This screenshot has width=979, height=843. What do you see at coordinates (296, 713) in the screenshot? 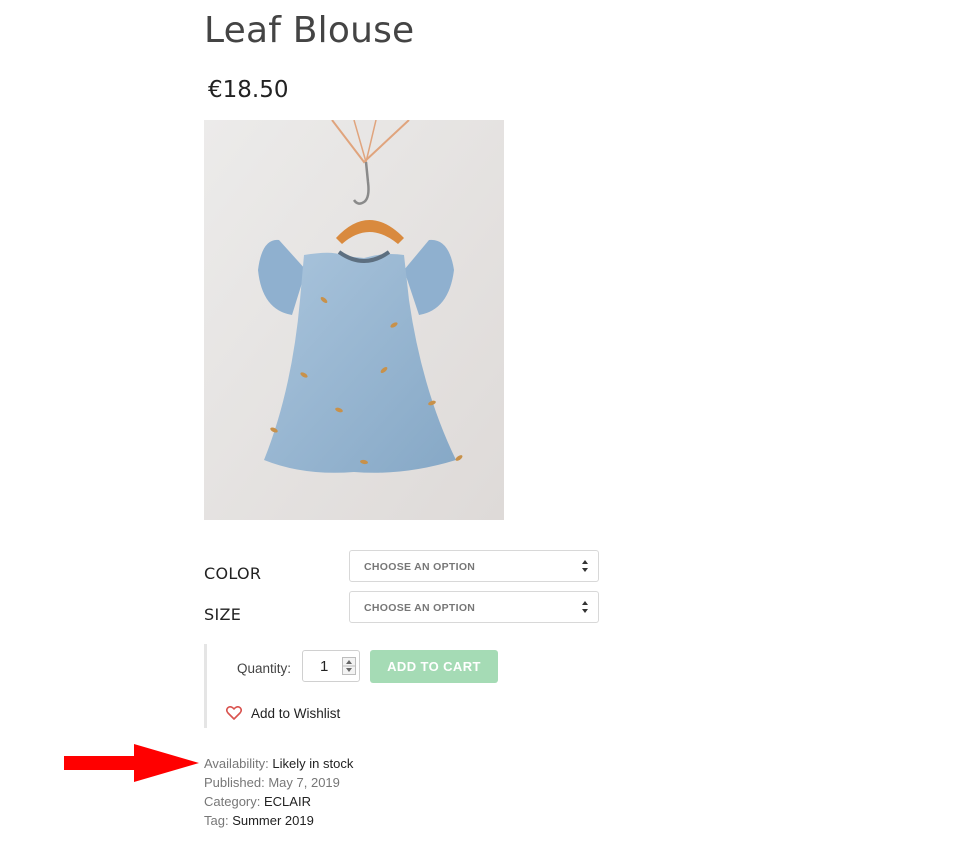
I see `wishlist-label: Add to Wishlist` at bounding box center [296, 713].